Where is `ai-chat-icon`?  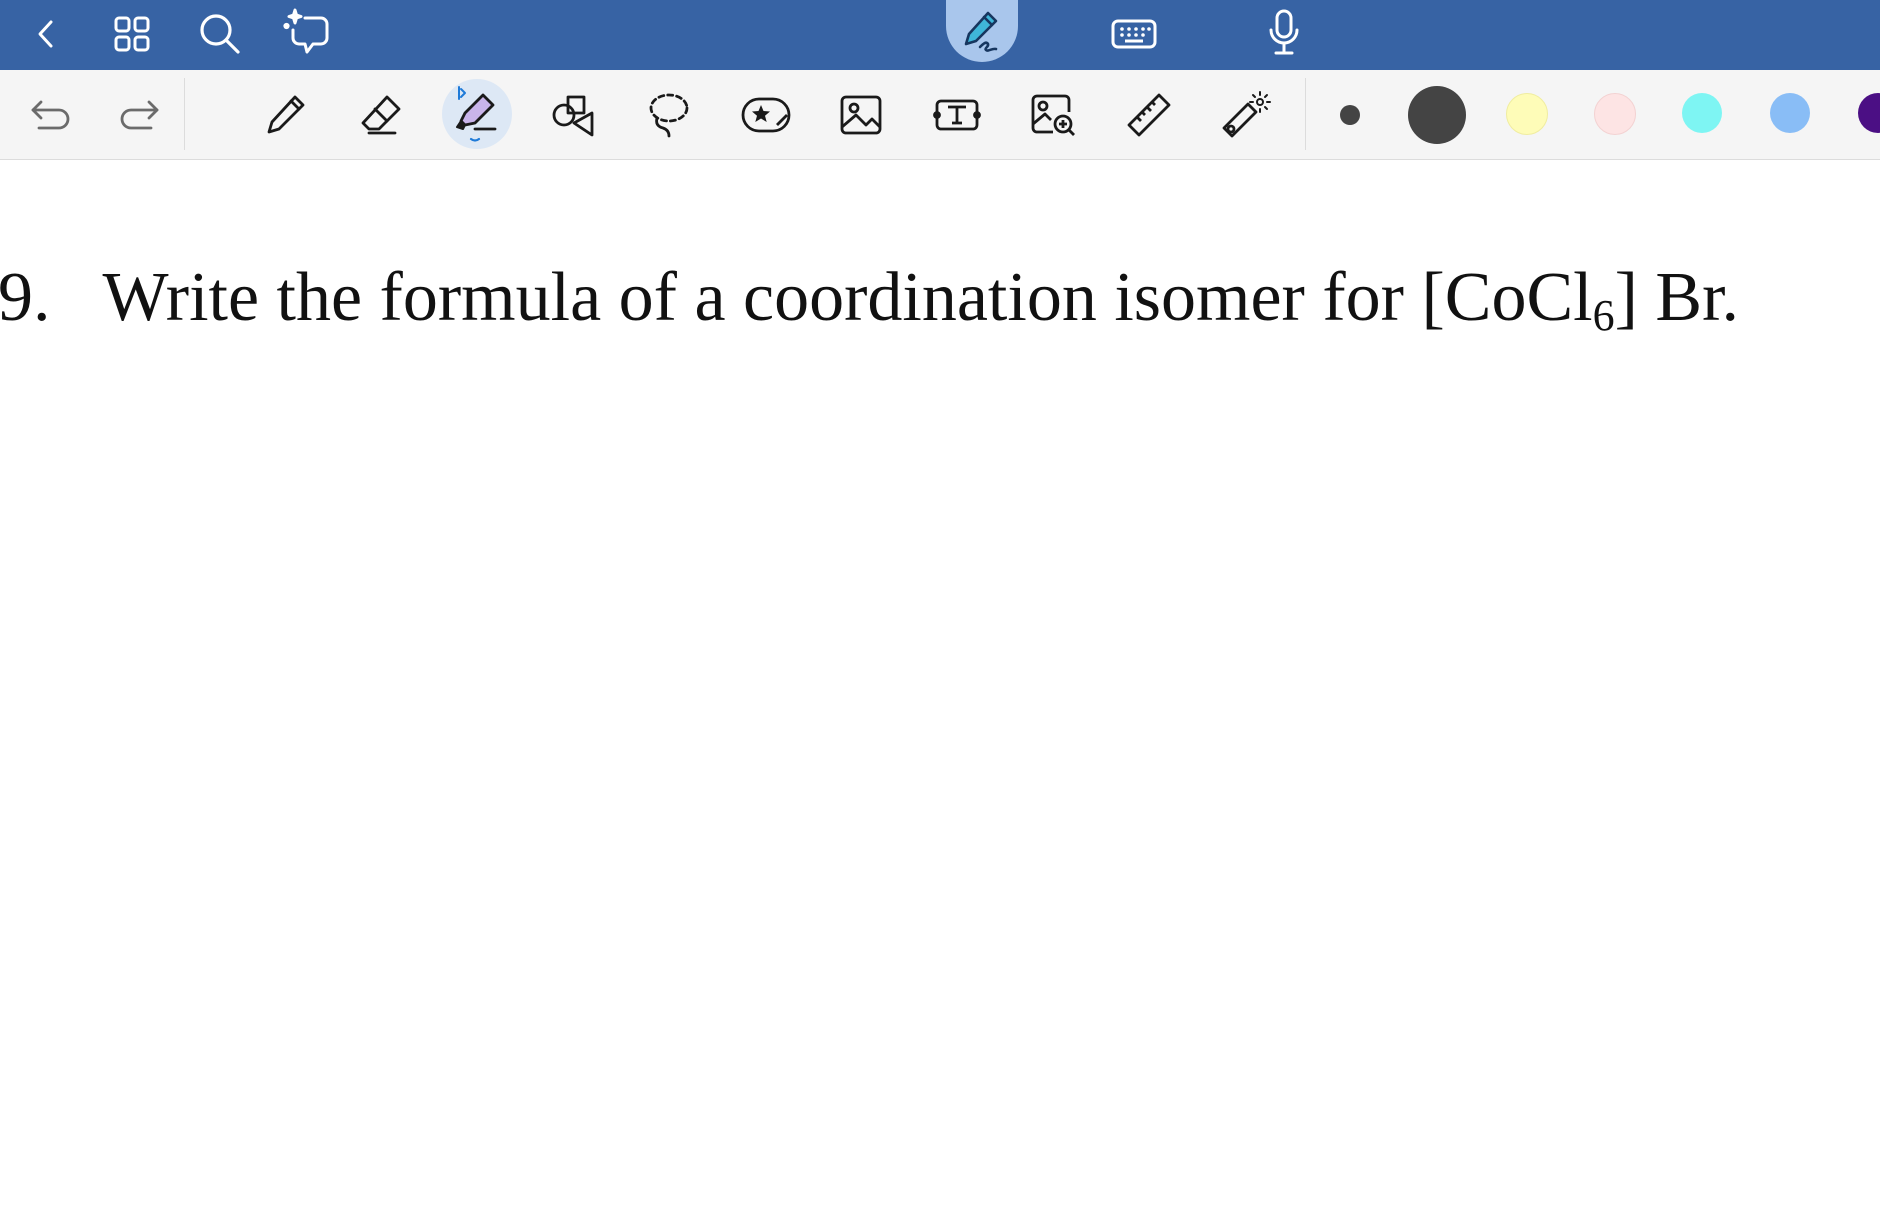
ai-chat-icon is located at coordinates (308, 33).